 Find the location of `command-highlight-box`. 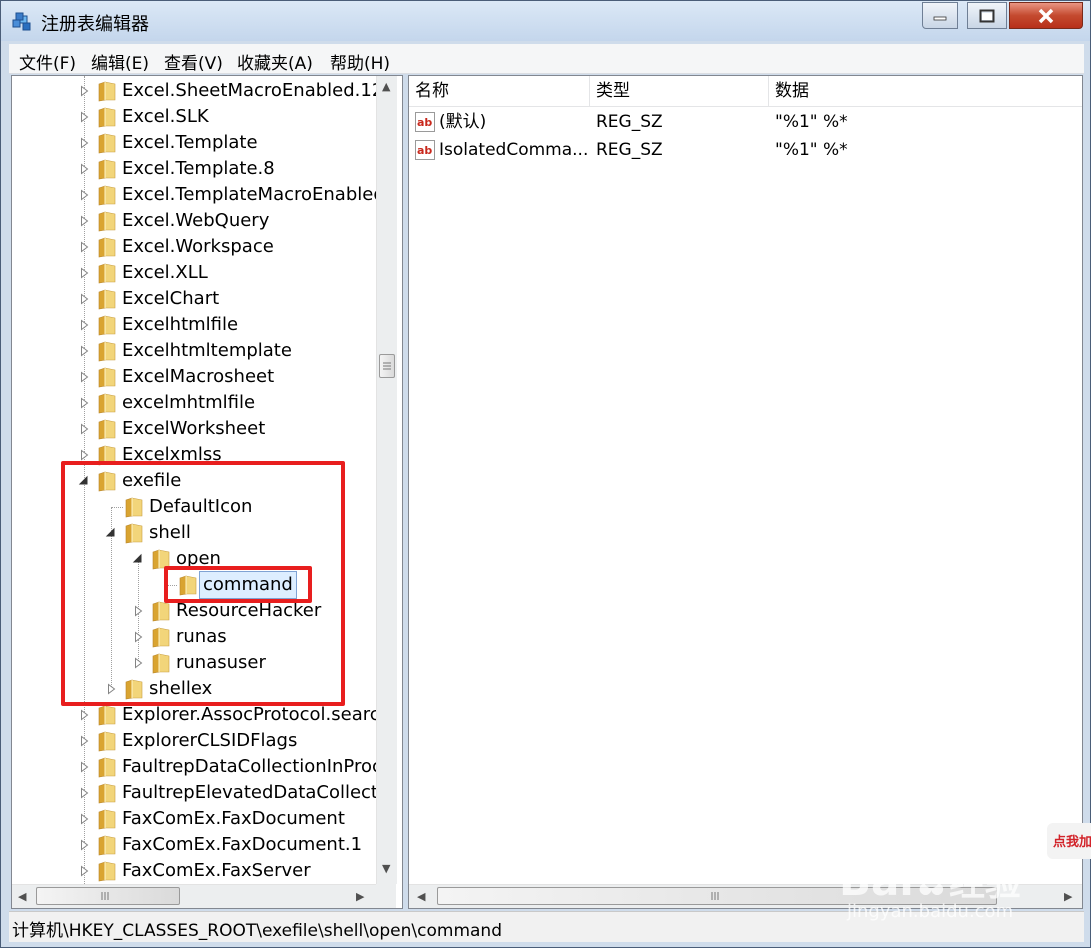

command-highlight-box is located at coordinates (238, 584).